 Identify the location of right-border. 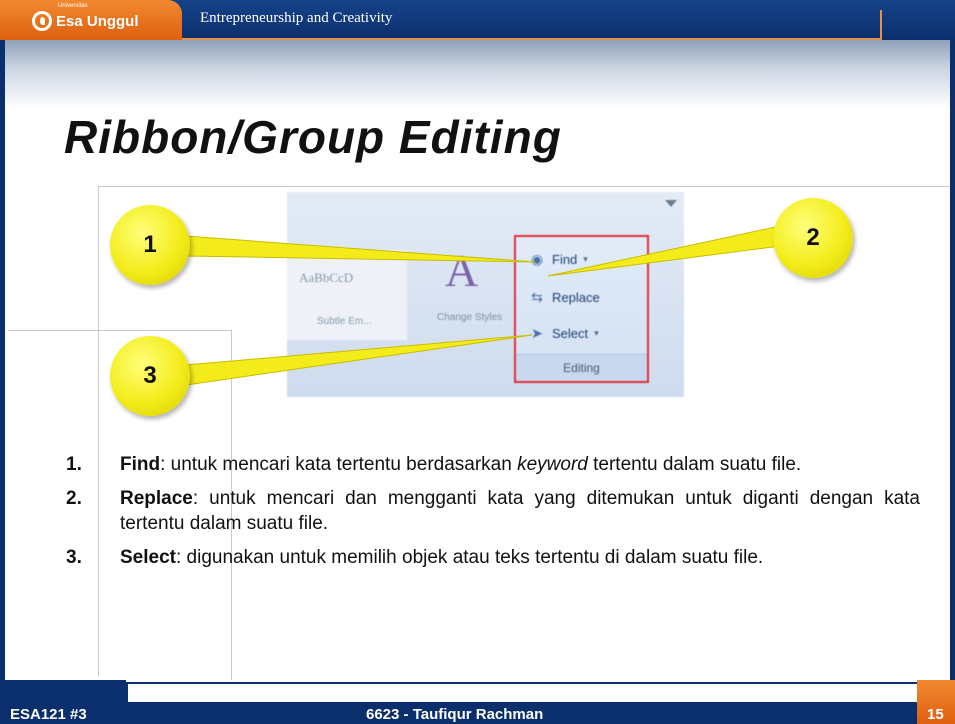
(952, 360).